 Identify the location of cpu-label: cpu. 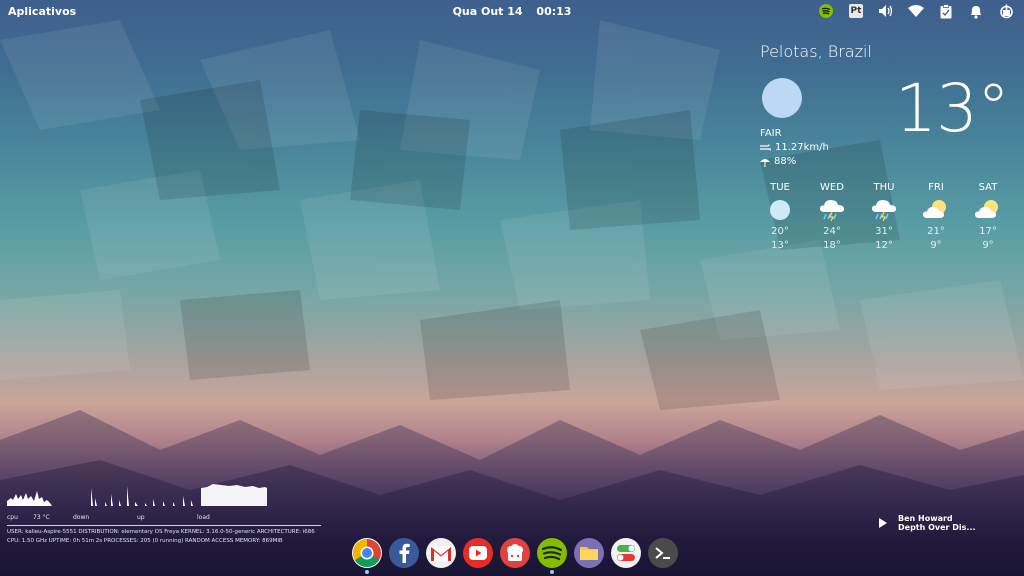
(12, 517).